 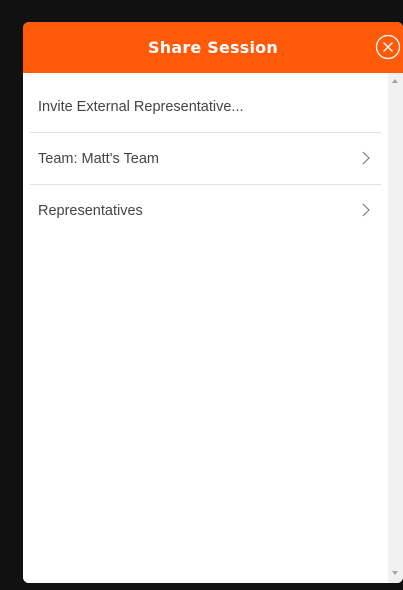 I want to click on close-icon, so click(x=388, y=47).